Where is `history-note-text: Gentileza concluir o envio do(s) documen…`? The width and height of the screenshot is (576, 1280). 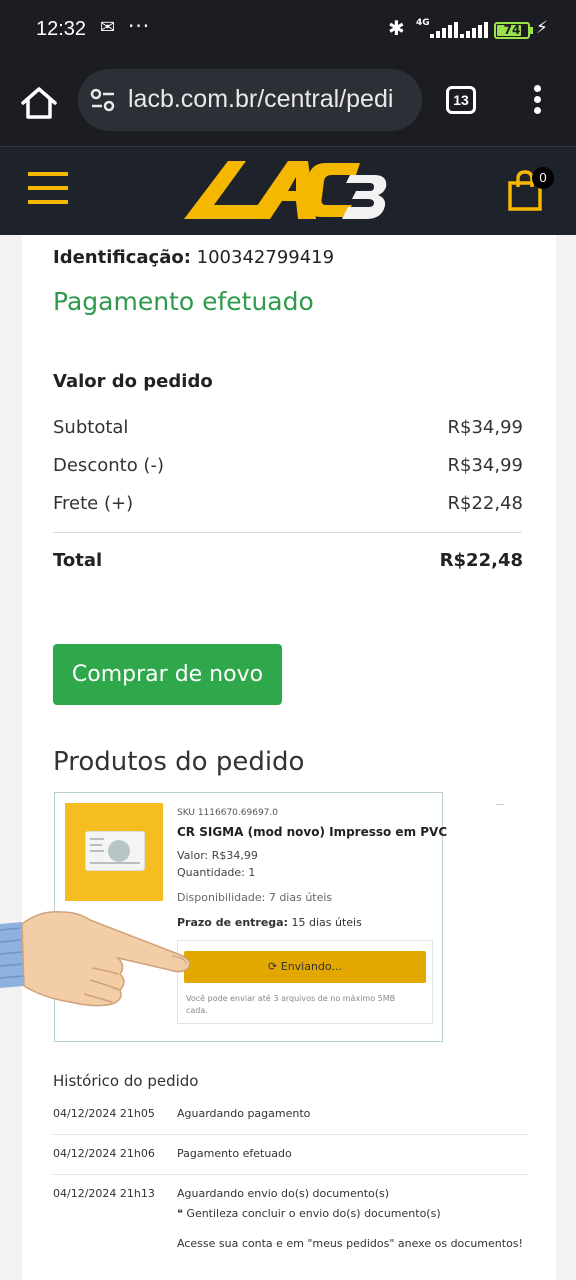 history-note-text: Gentileza concluir o envio do(s) documen… is located at coordinates (313, 1213).